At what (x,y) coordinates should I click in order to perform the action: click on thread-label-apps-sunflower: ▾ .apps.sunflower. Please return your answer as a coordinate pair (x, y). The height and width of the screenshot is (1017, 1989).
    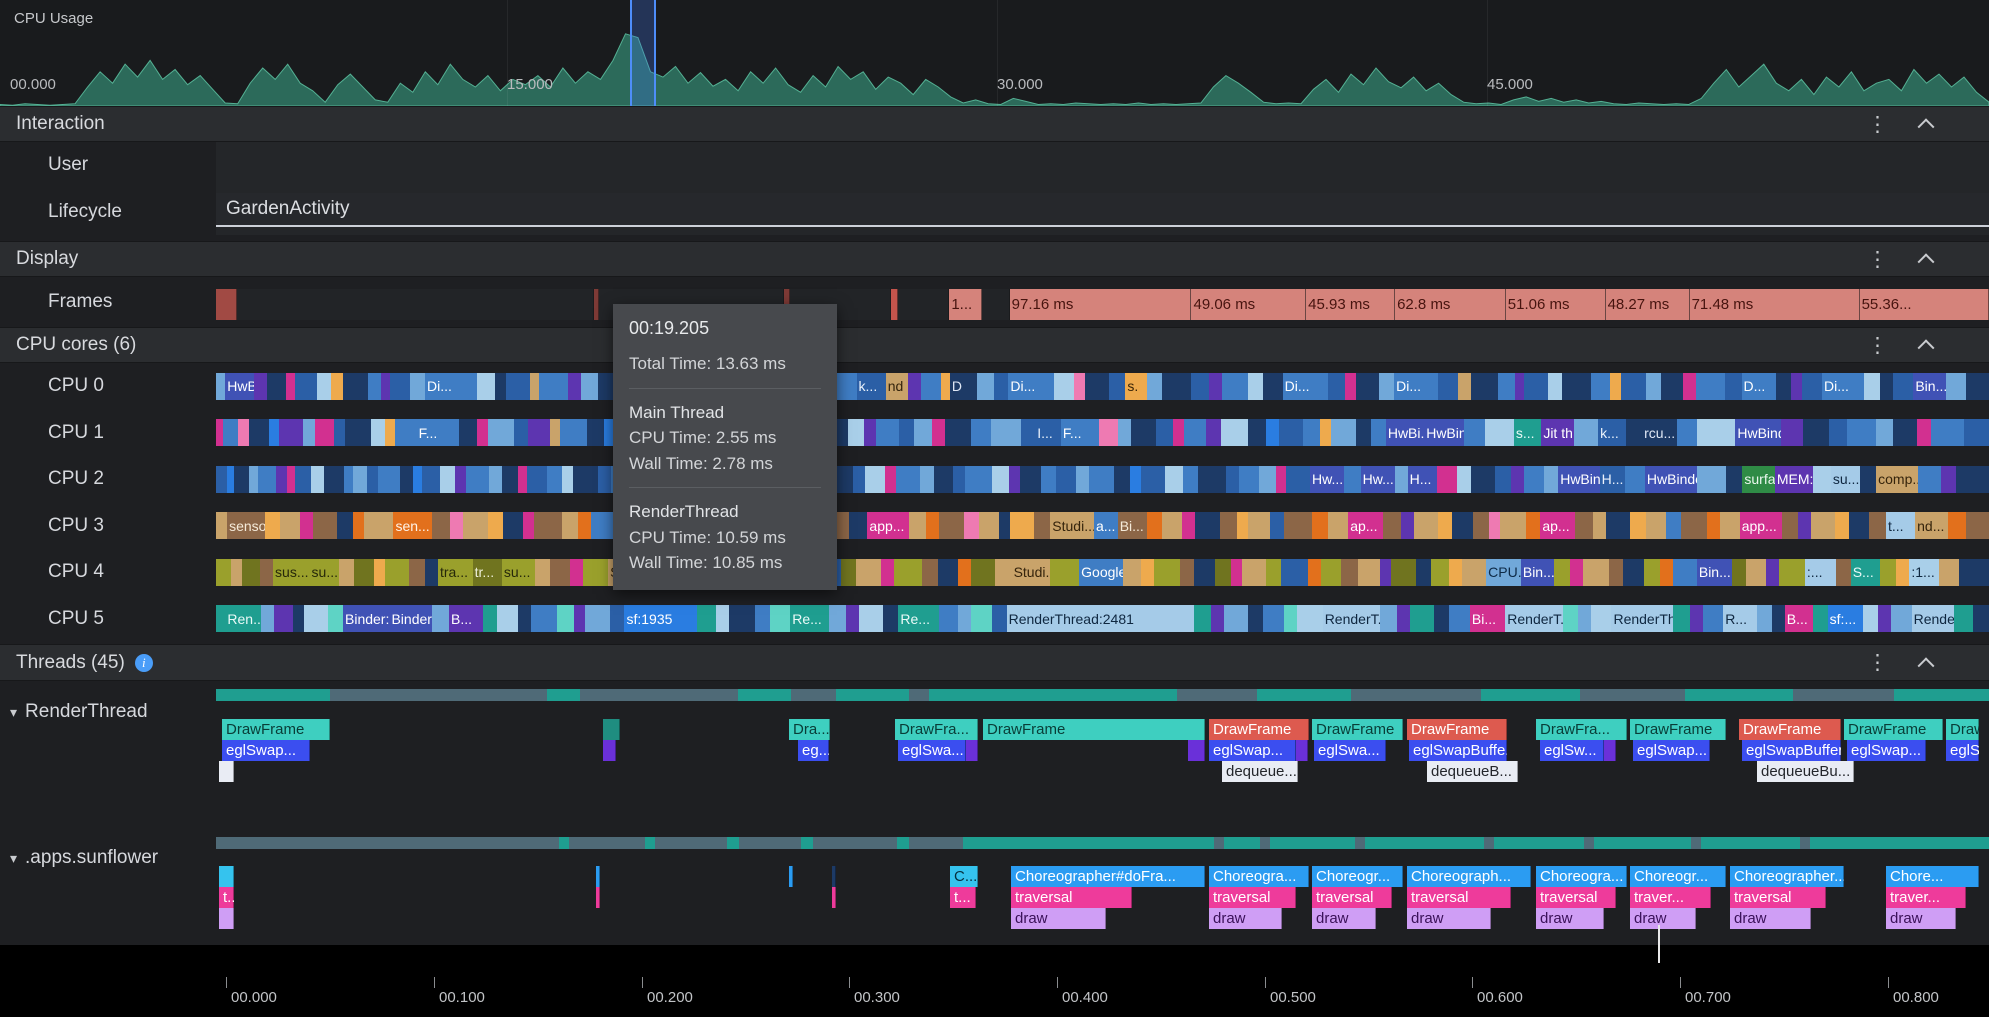
    Looking at the image, I should click on (84, 858).